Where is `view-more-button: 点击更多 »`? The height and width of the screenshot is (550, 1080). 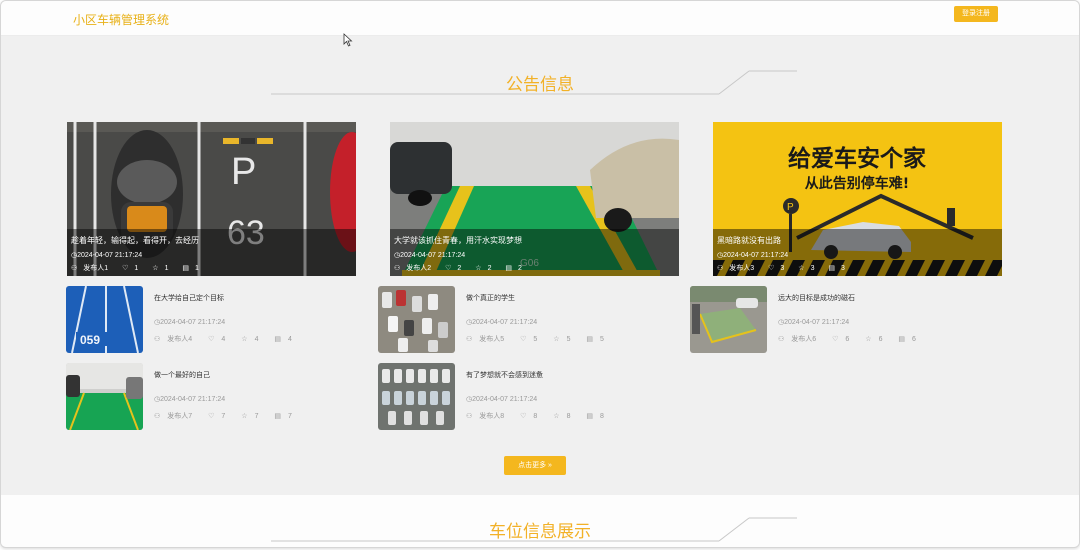
view-more-button: 点击更多 » is located at coordinates (535, 465).